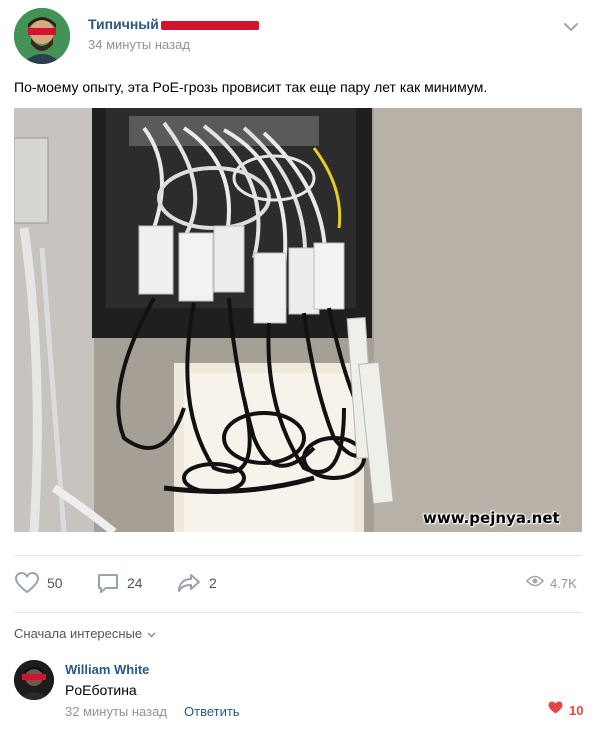 The width and height of the screenshot is (600, 737). I want to click on comment-button: 24, so click(119, 583).